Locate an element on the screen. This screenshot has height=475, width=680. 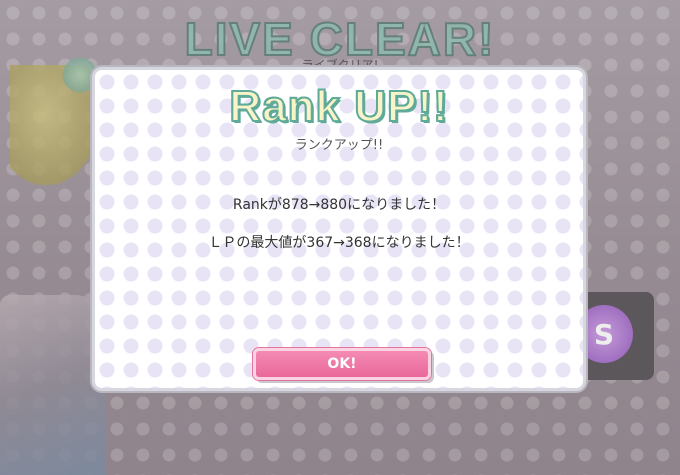
lp-message: ＬＰの最大値が367→368になりました！ is located at coordinates (339, 243).